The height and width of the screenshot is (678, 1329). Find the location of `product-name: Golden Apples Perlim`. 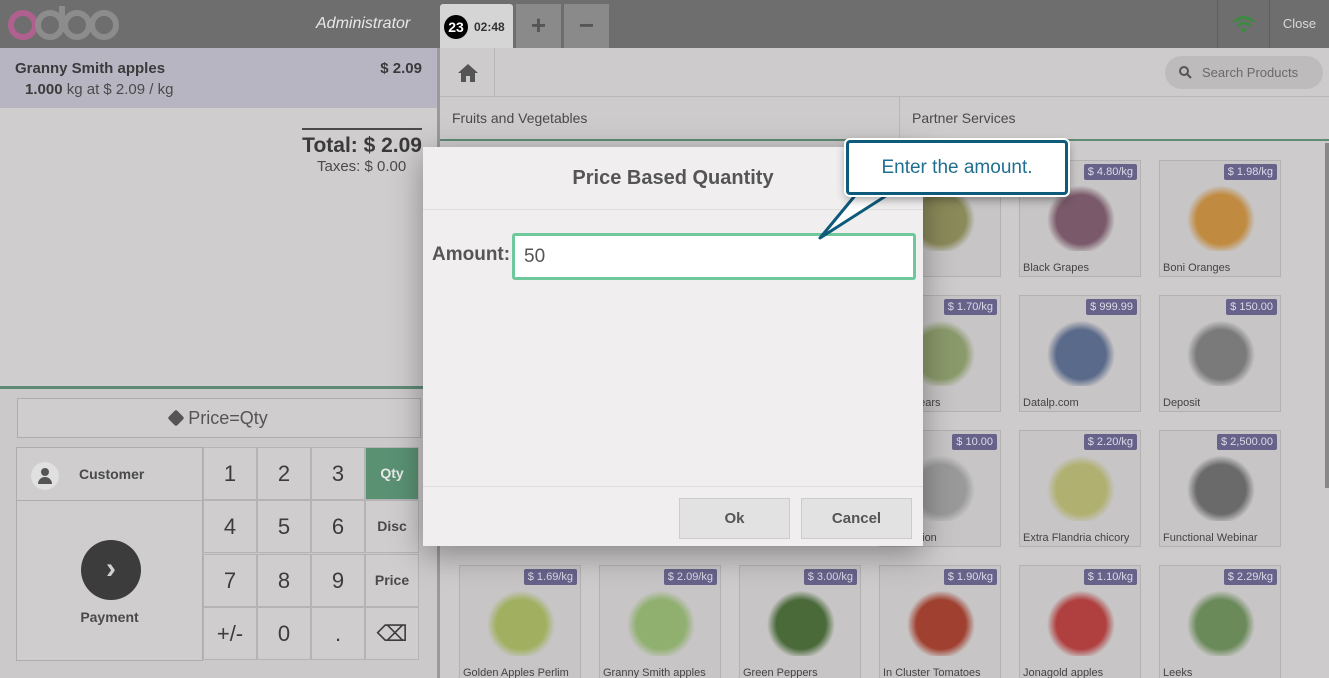

product-name: Golden Apples Perlim is located at coordinates (516, 672).